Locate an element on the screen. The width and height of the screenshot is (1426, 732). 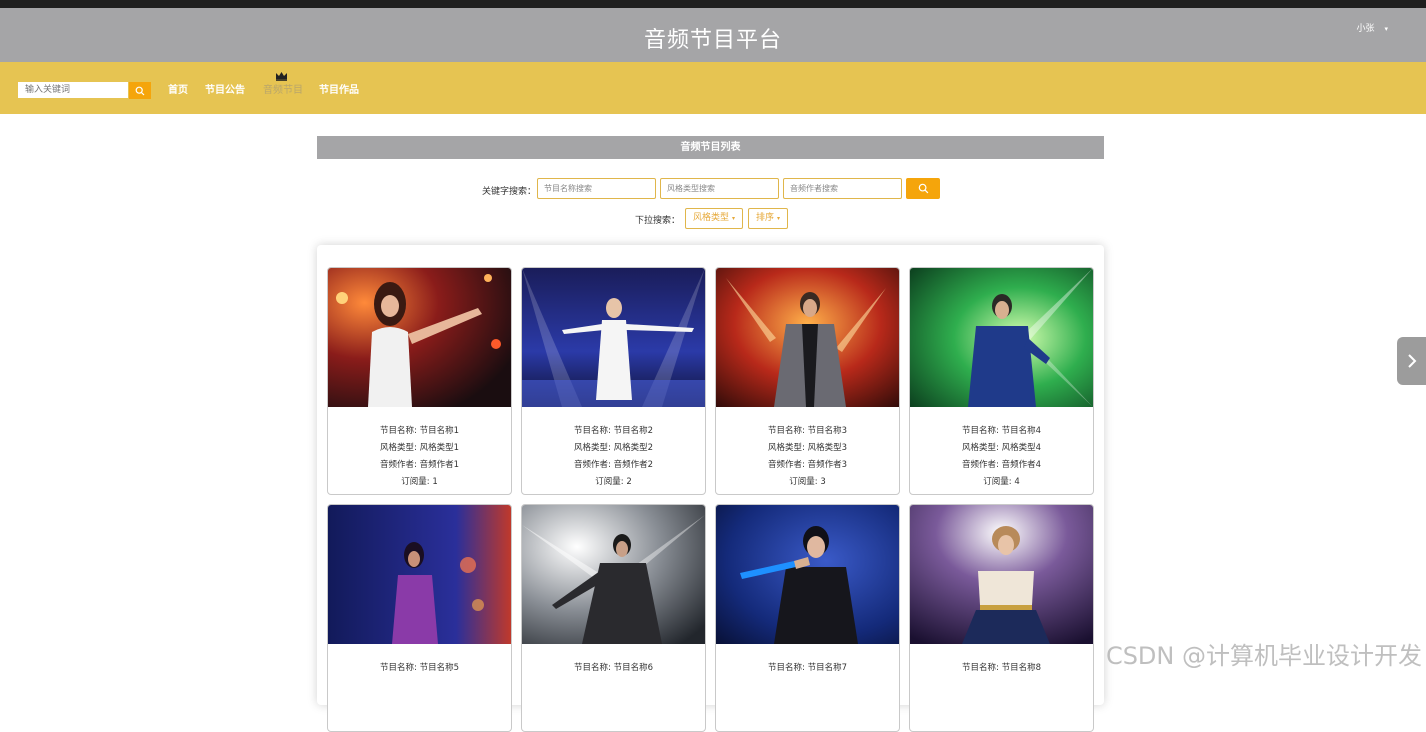
program-info: 节目名称: 节目名称5 is located at coordinates (419, 668).